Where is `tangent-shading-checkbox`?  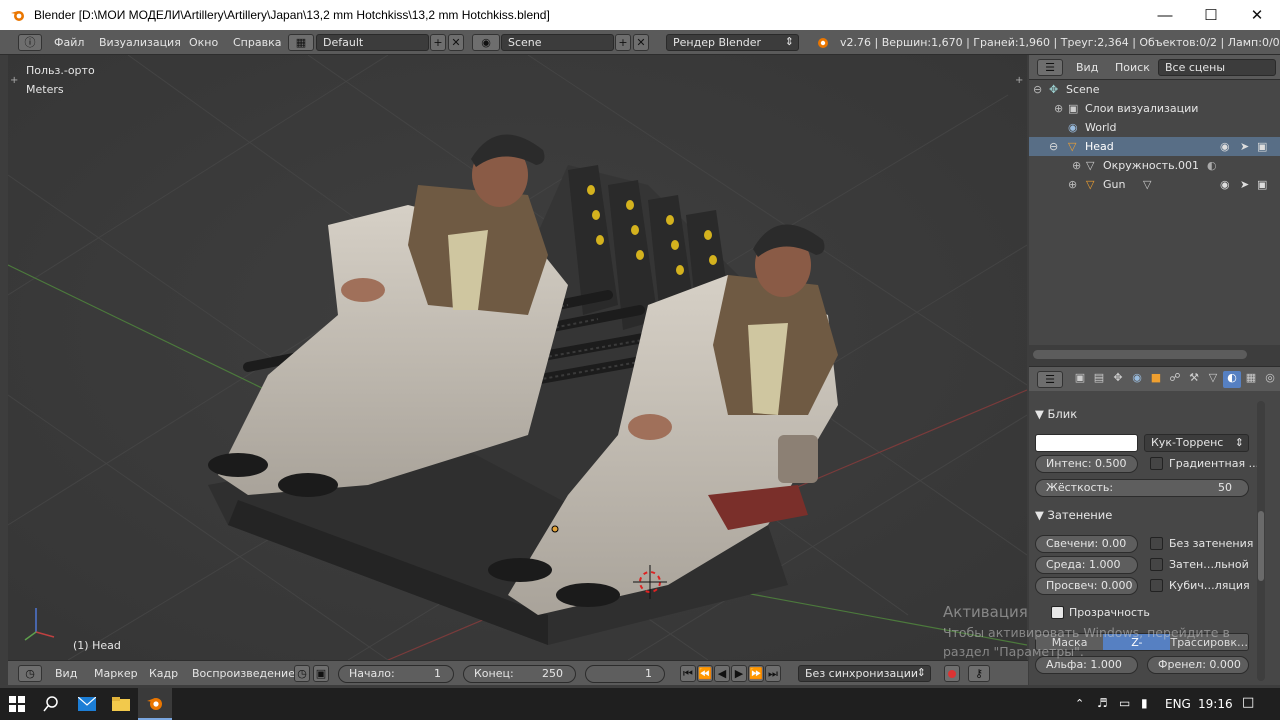
tangent-shading-checkbox is located at coordinates (1156, 564).